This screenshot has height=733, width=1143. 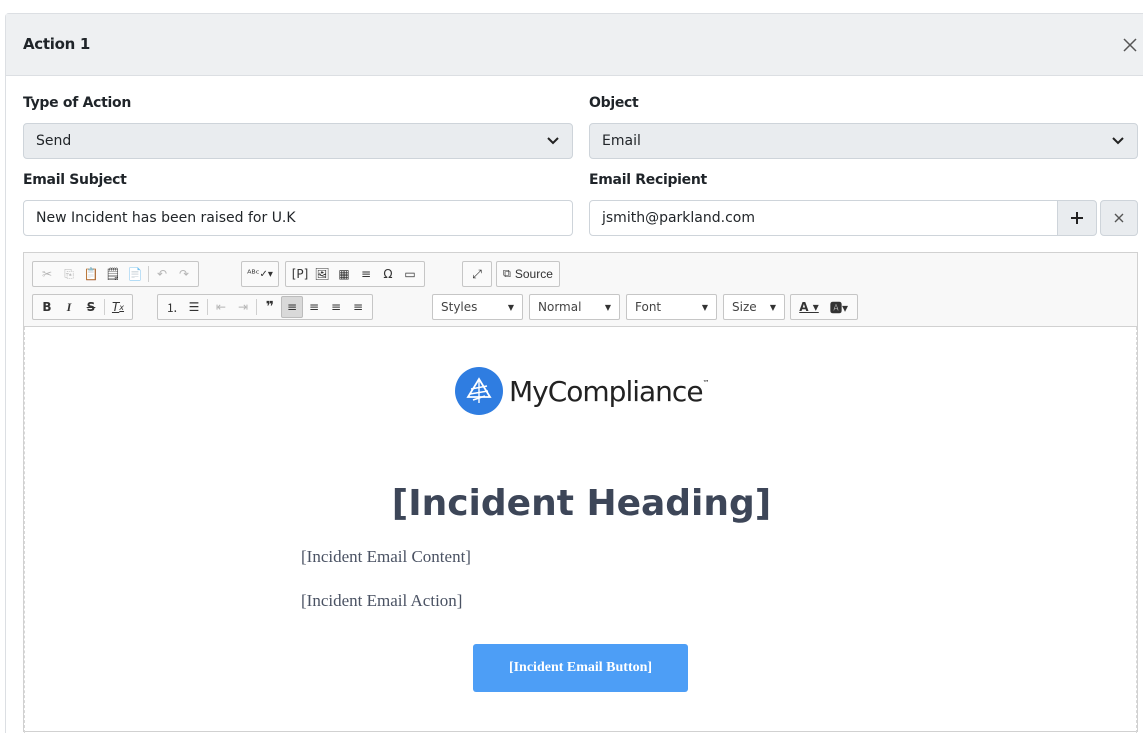 I want to click on type-of-action-value: Send, so click(x=54, y=141).